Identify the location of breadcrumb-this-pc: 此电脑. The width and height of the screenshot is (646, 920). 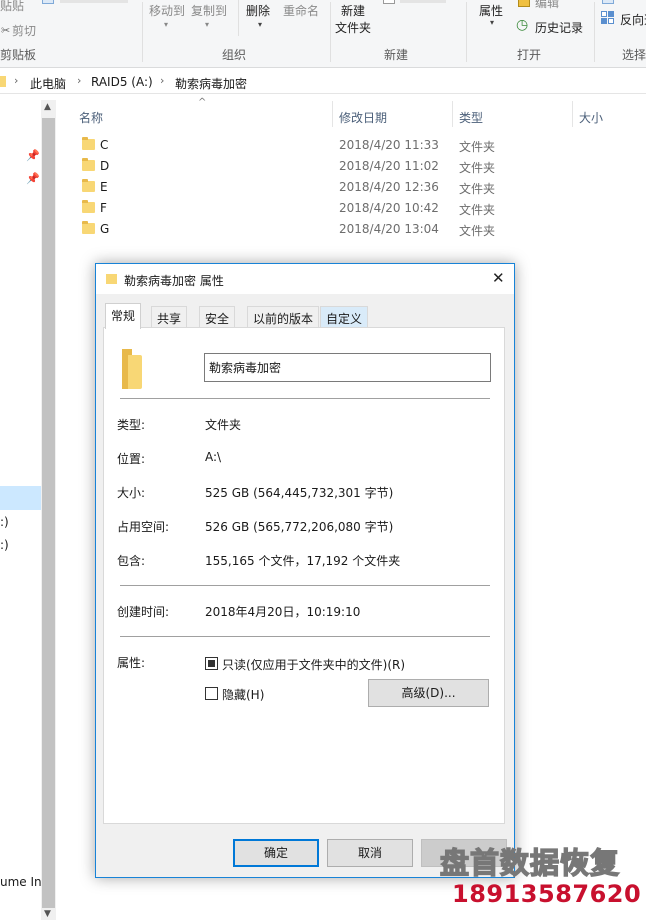
(48, 83).